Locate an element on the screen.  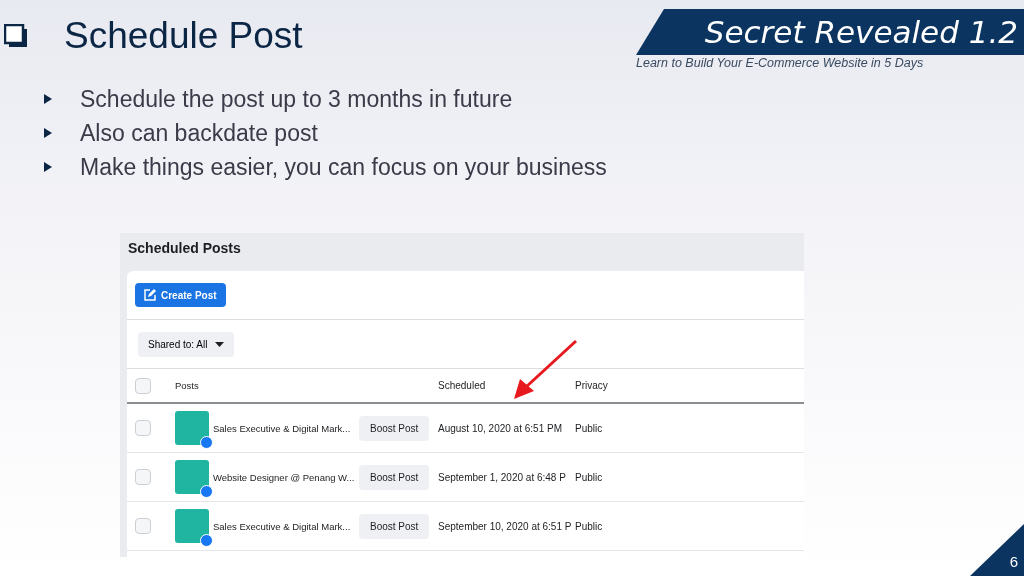
page-number: 6 is located at coordinates (1013, 561).